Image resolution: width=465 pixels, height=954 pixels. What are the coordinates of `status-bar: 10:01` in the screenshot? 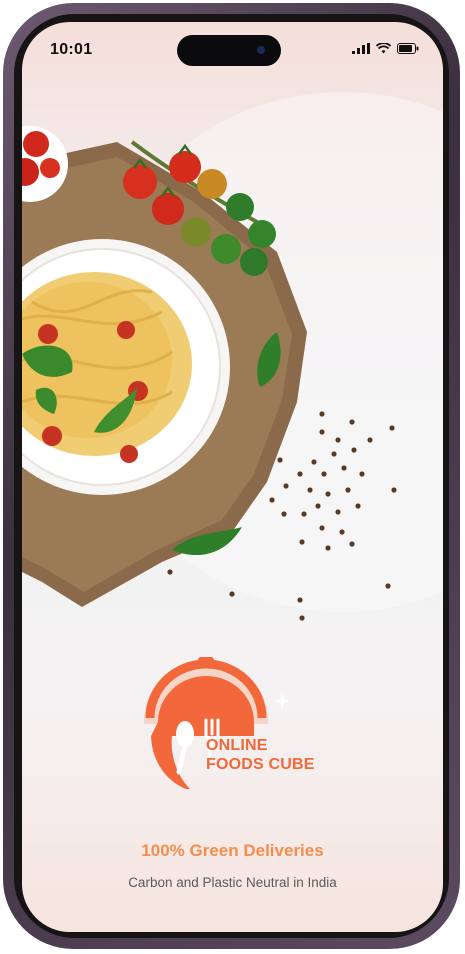 It's located at (232, 49).